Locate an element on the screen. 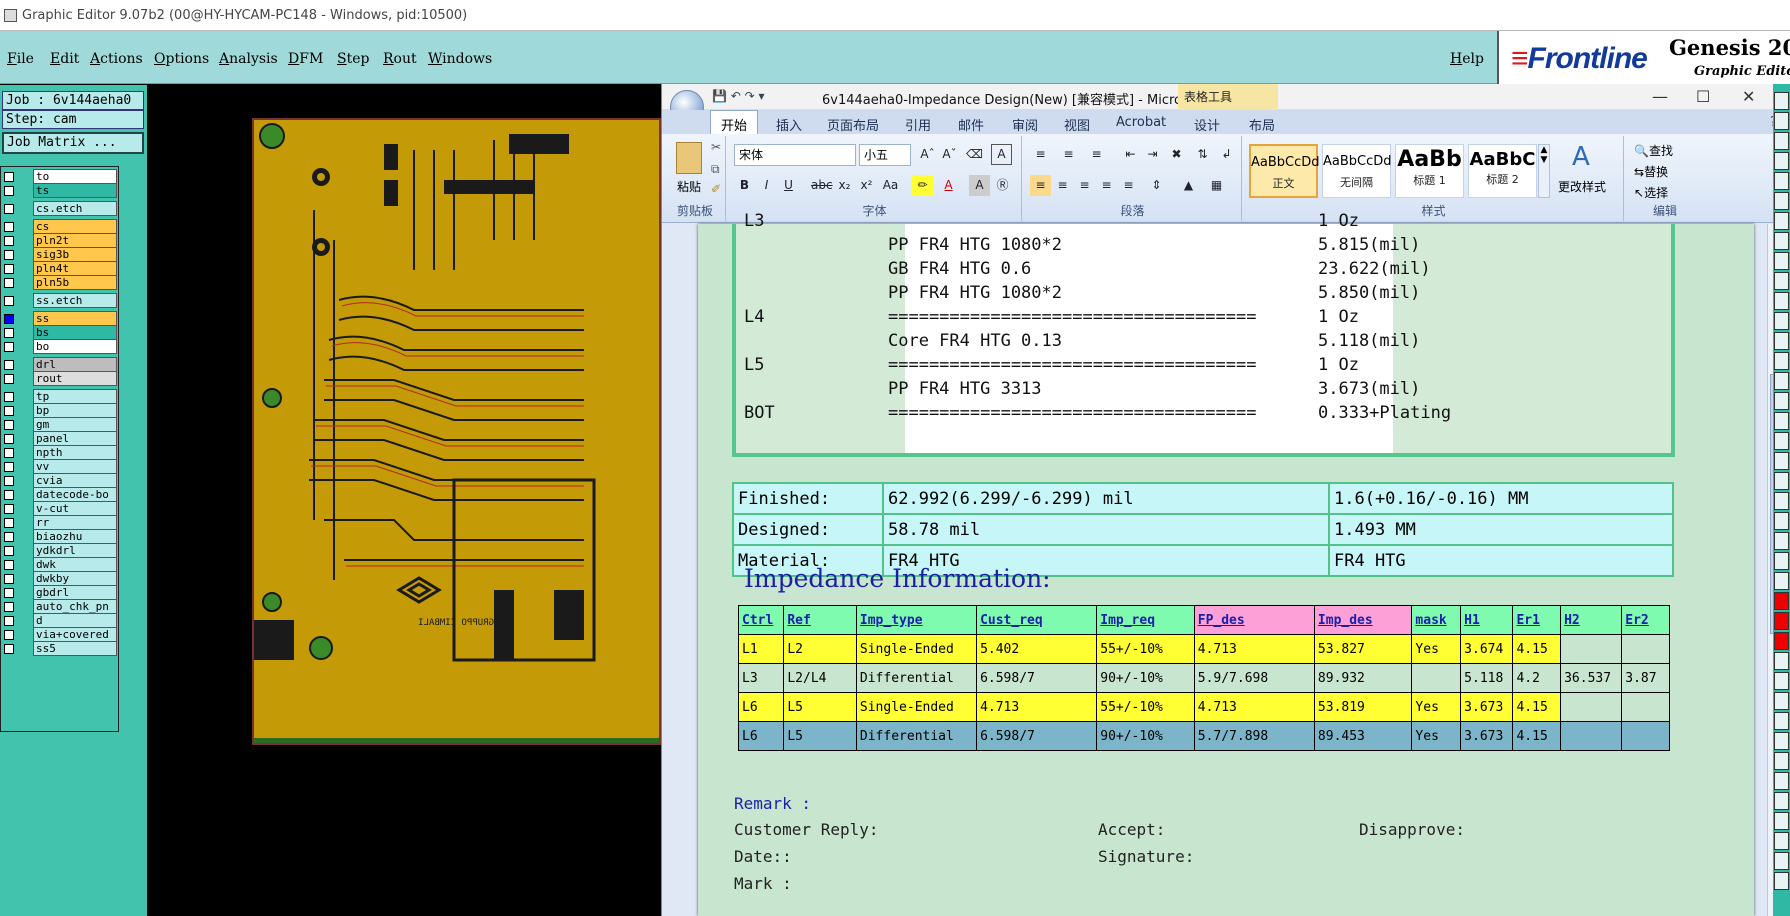 The height and width of the screenshot is (916, 1790). shading-icon: ▲ is located at coordinates (1188, 185).